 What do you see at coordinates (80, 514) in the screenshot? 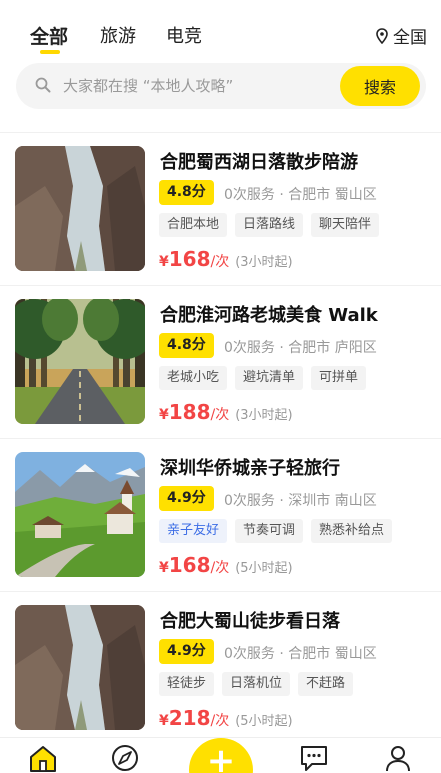
I see `listing-image-alpine-village` at bounding box center [80, 514].